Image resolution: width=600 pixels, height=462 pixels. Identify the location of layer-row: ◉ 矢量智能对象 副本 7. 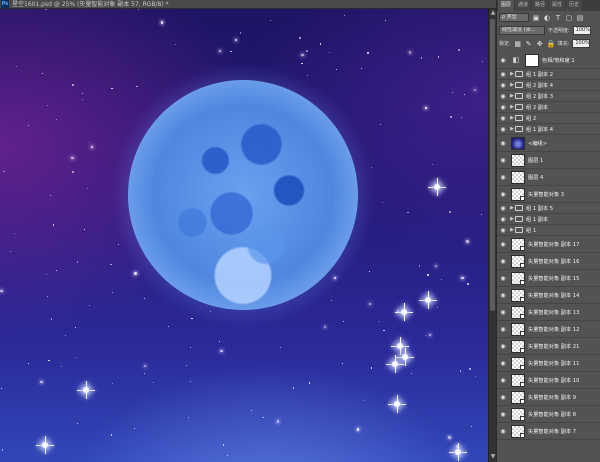
(548, 431).